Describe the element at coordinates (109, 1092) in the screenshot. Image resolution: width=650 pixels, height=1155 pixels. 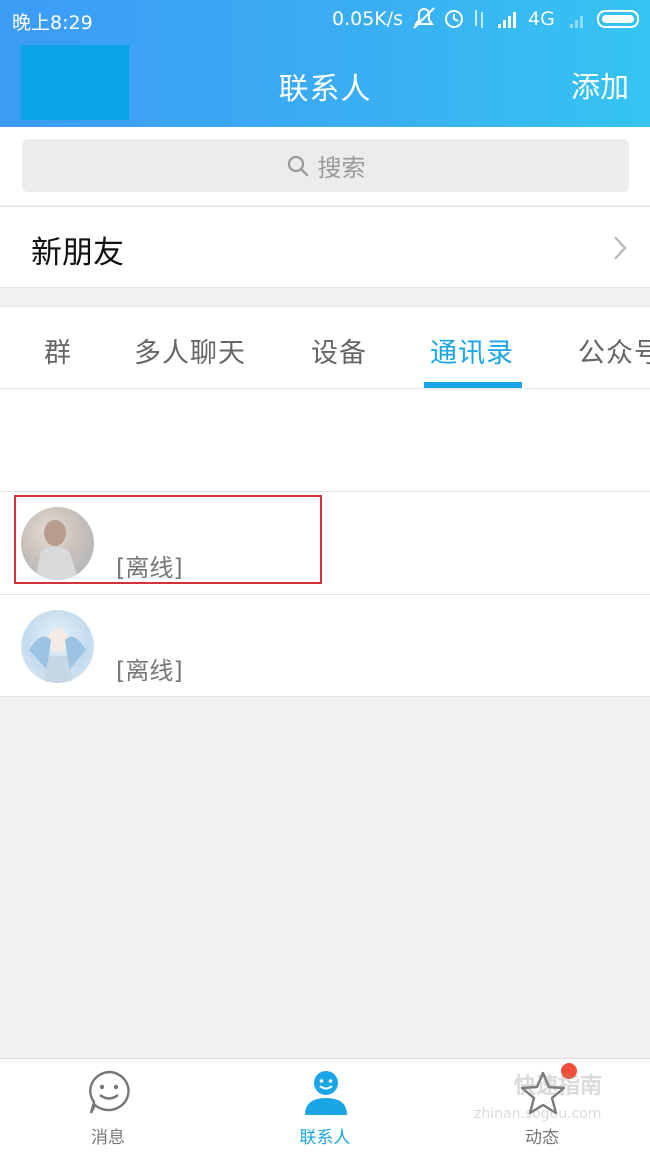
I see `chat-smile-icon` at that location.